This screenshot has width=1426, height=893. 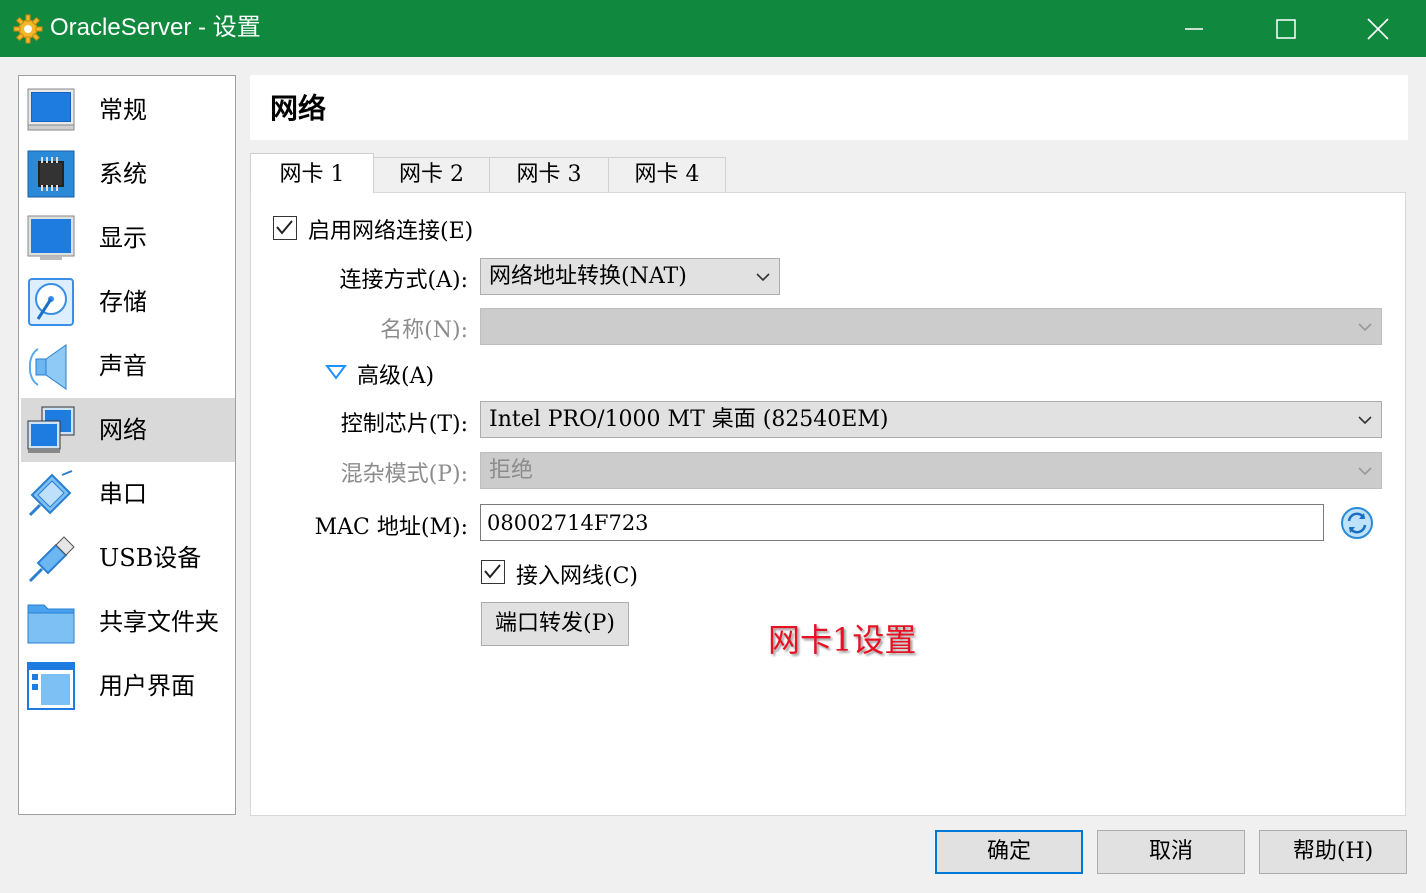 What do you see at coordinates (51, 624) in the screenshot?
I see `shared-folder-icon` at bounding box center [51, 624].